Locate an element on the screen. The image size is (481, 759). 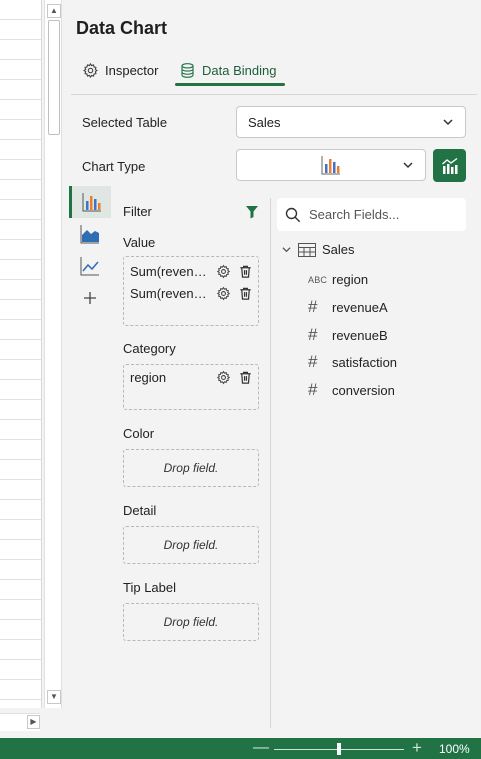
chart-type-rail is located at coordinates (91, 250).